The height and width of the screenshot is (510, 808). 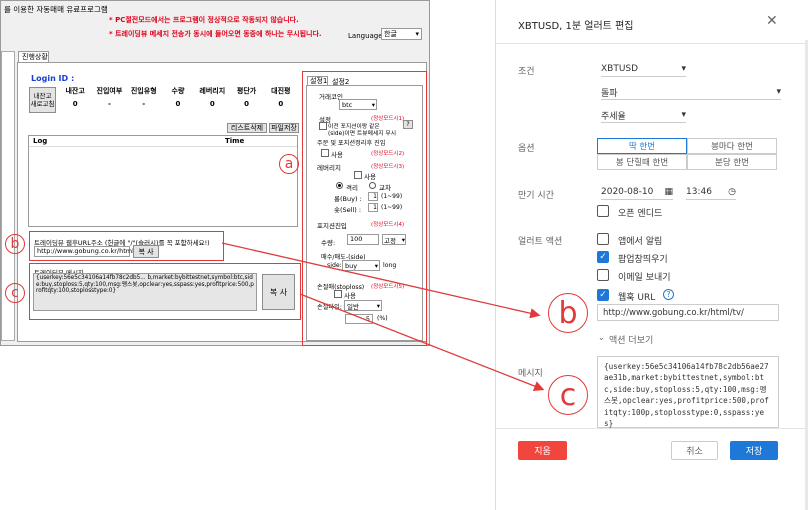 I want to click on annotation-b-large: b, so click(x=568, y=313).